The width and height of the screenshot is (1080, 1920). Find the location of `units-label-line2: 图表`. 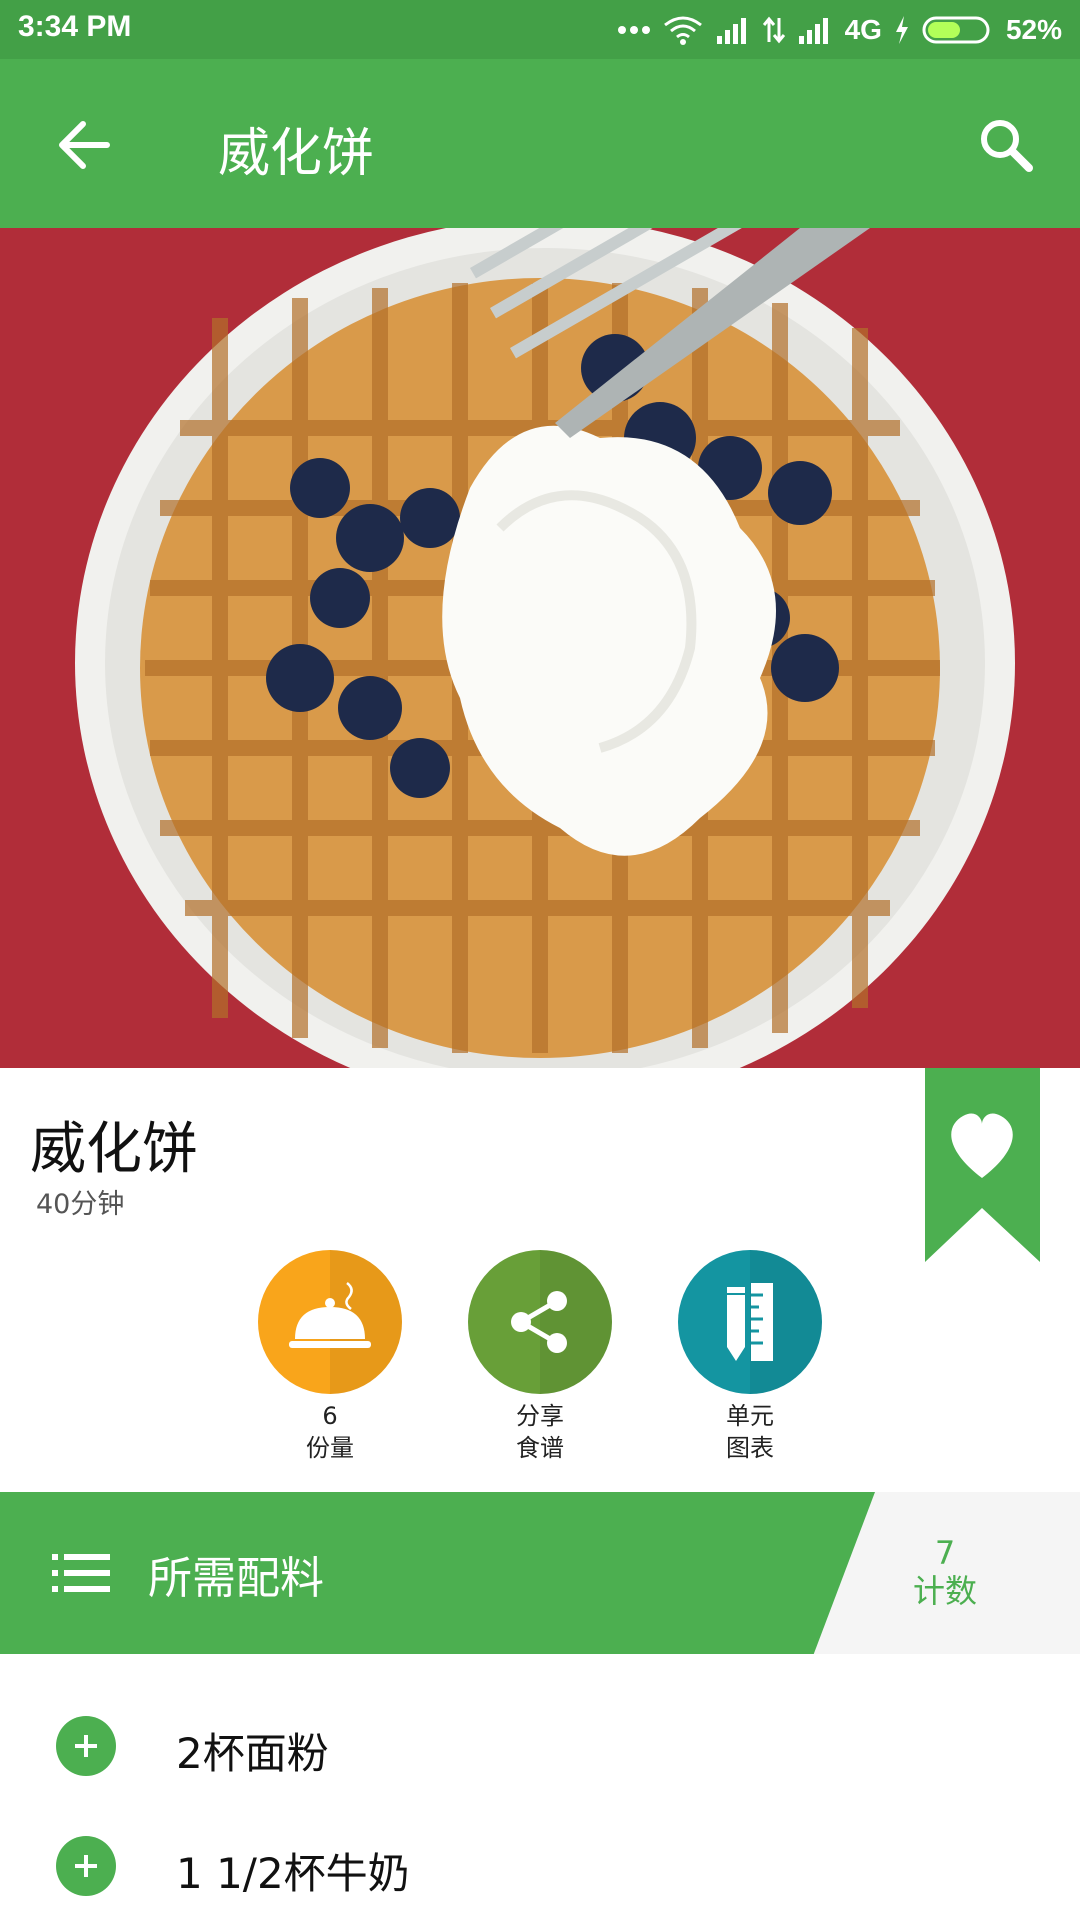

units-label-line2: 图表 is located at coordinates (750, 1448).